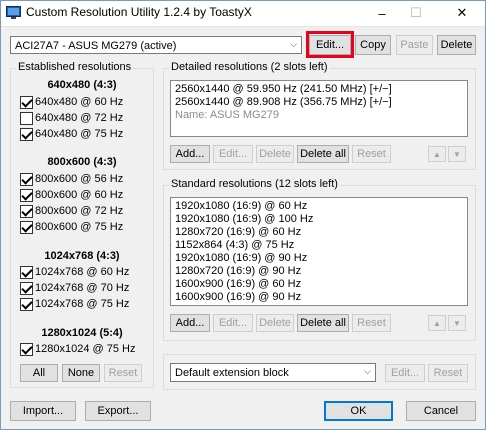 Image resolution: width=486 pixels, height=430 pixels. Describe the element at coordinates (85, 349) in the screenshot. I see `checkbox-label: 1280x1024 @ 75 Hz` at that location.